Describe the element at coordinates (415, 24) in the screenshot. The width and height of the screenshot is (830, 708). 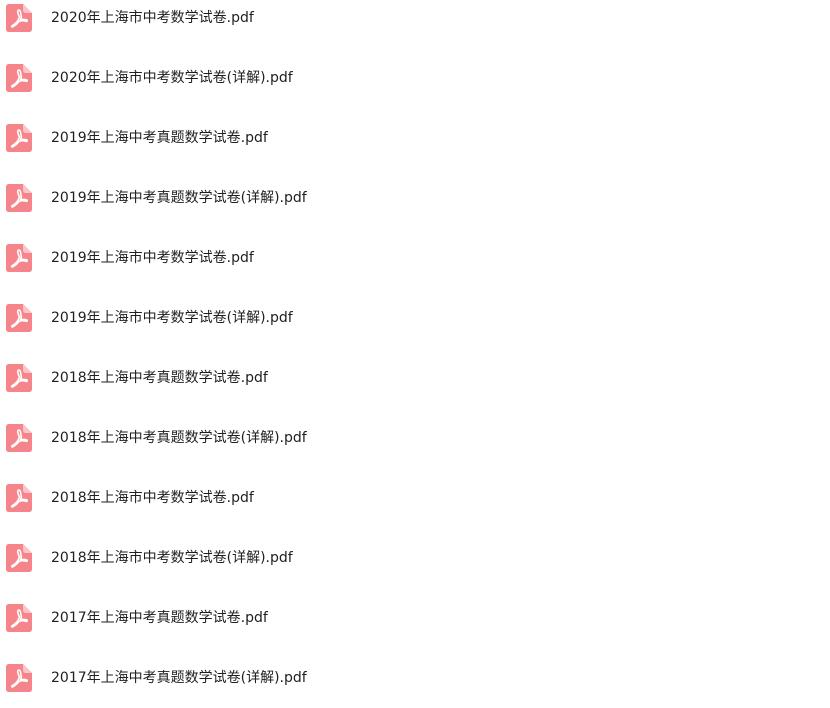
I see `file-row: 2020年上海市中考数学试卷.pdf` at that location.